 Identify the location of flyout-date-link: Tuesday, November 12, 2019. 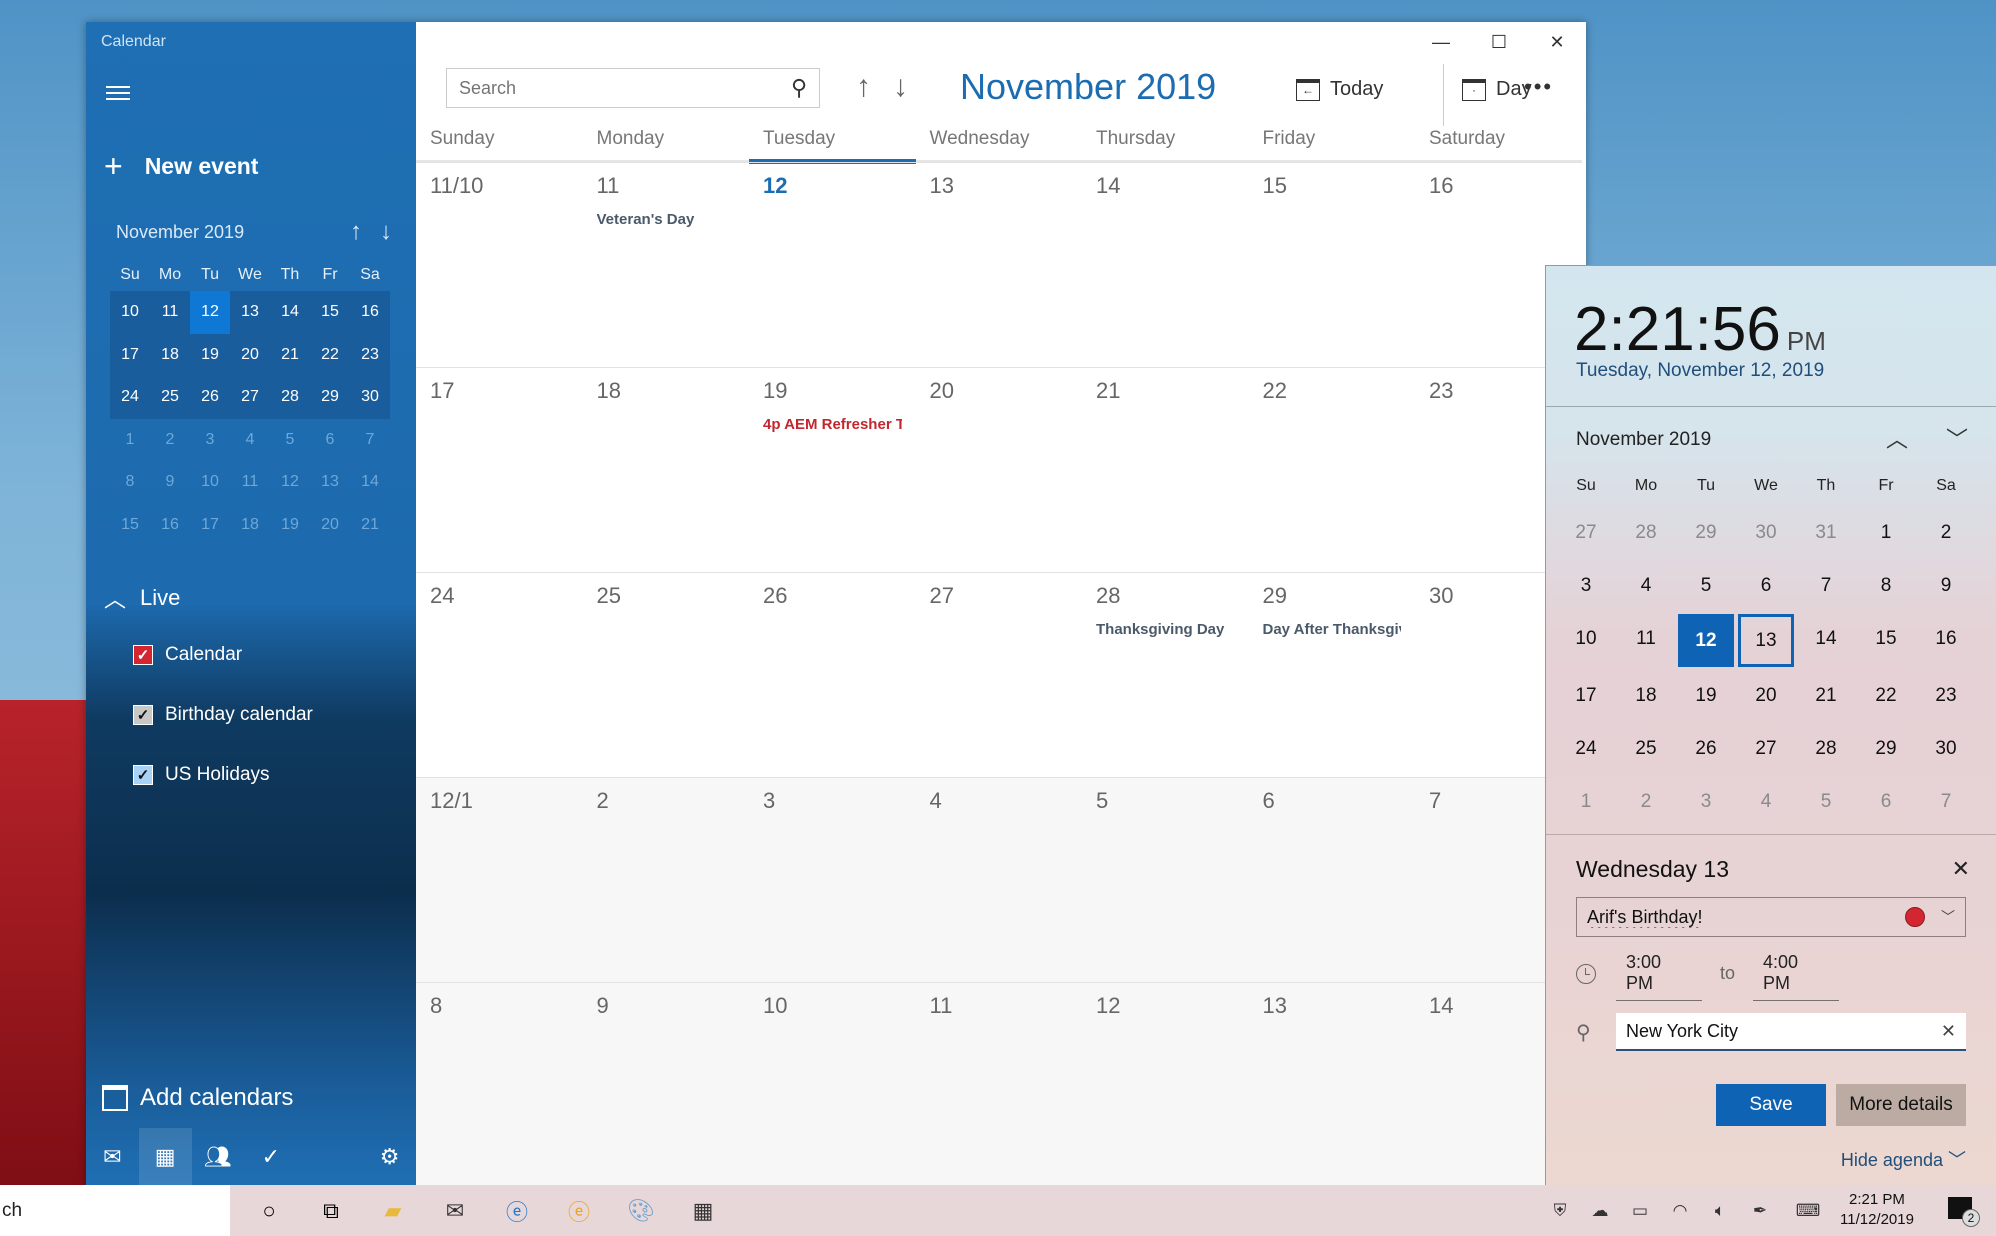
(1700, 371).